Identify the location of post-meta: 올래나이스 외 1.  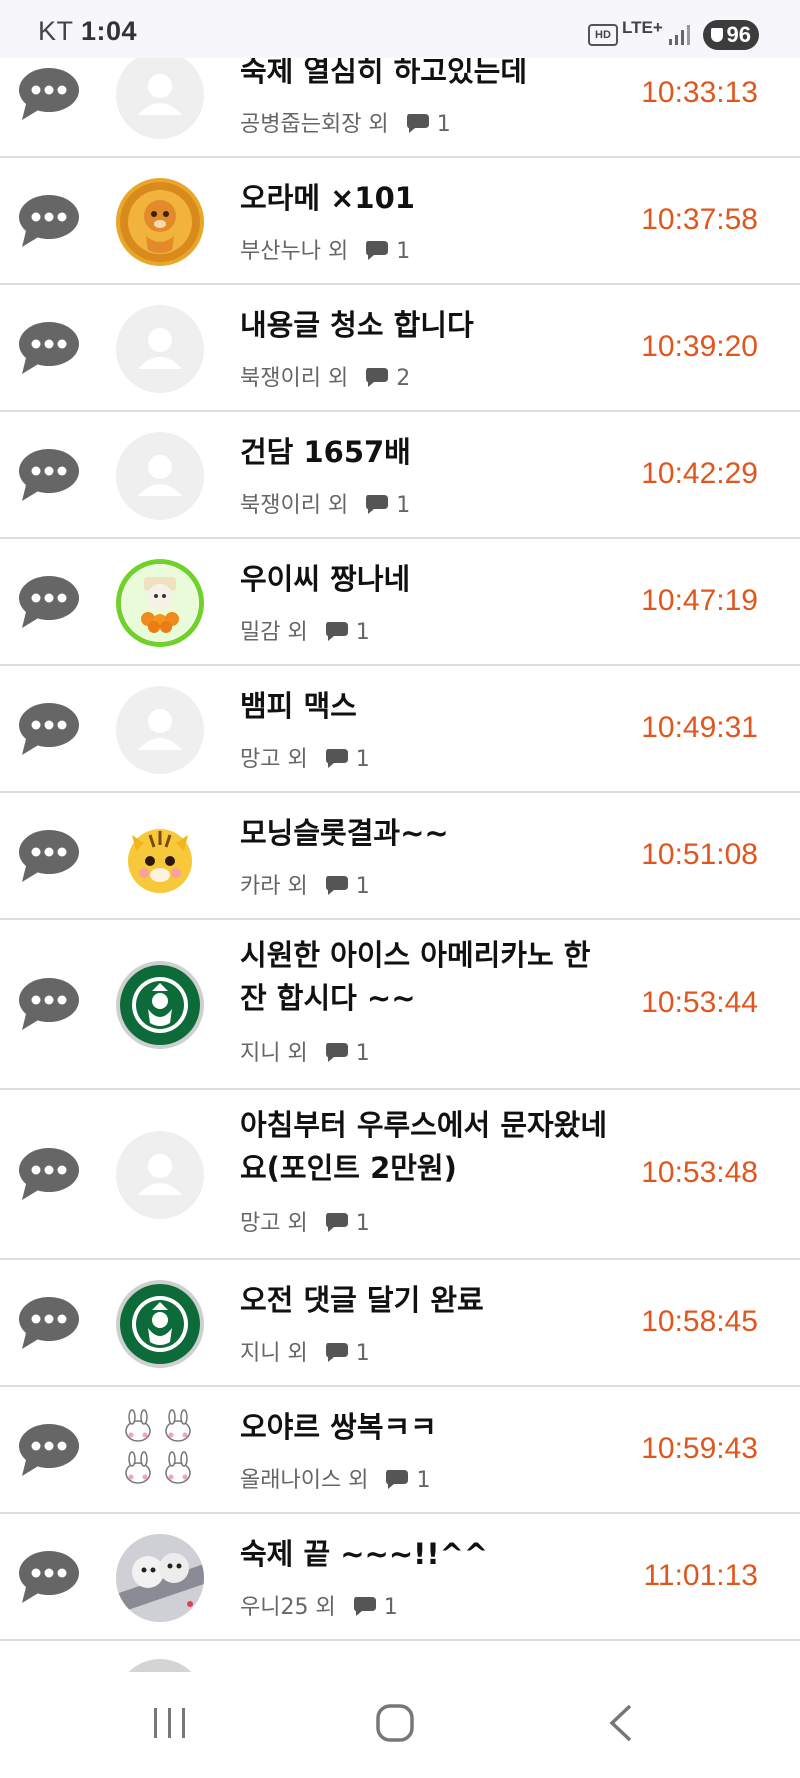
(335, 1478).